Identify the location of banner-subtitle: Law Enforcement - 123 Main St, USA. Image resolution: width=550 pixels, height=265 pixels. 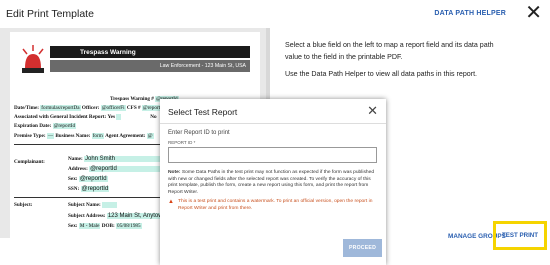
(150, 66).